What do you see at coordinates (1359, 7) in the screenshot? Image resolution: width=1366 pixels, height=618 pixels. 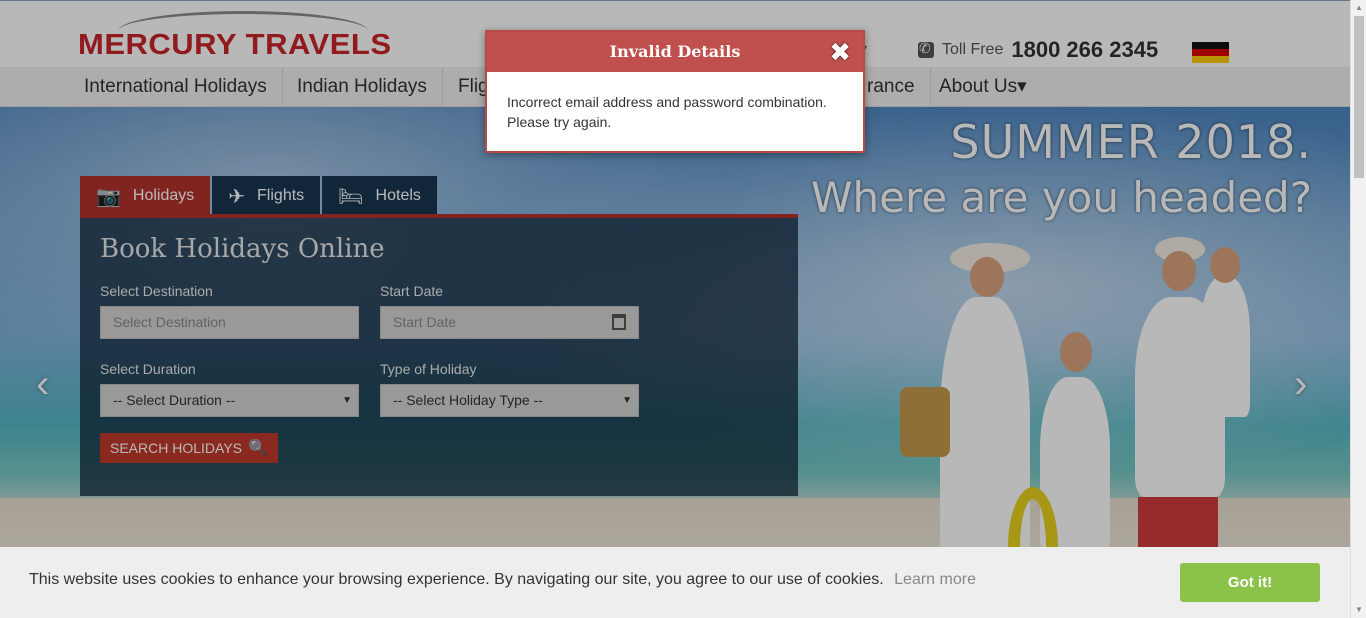 I see `scroll-up-icon: ▲` at bounding box center [1359, 7].